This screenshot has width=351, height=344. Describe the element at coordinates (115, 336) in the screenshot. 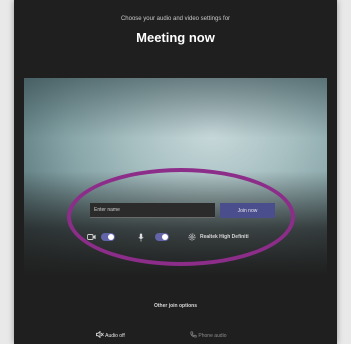

I see `audio-off-label: Audio off` at that location.